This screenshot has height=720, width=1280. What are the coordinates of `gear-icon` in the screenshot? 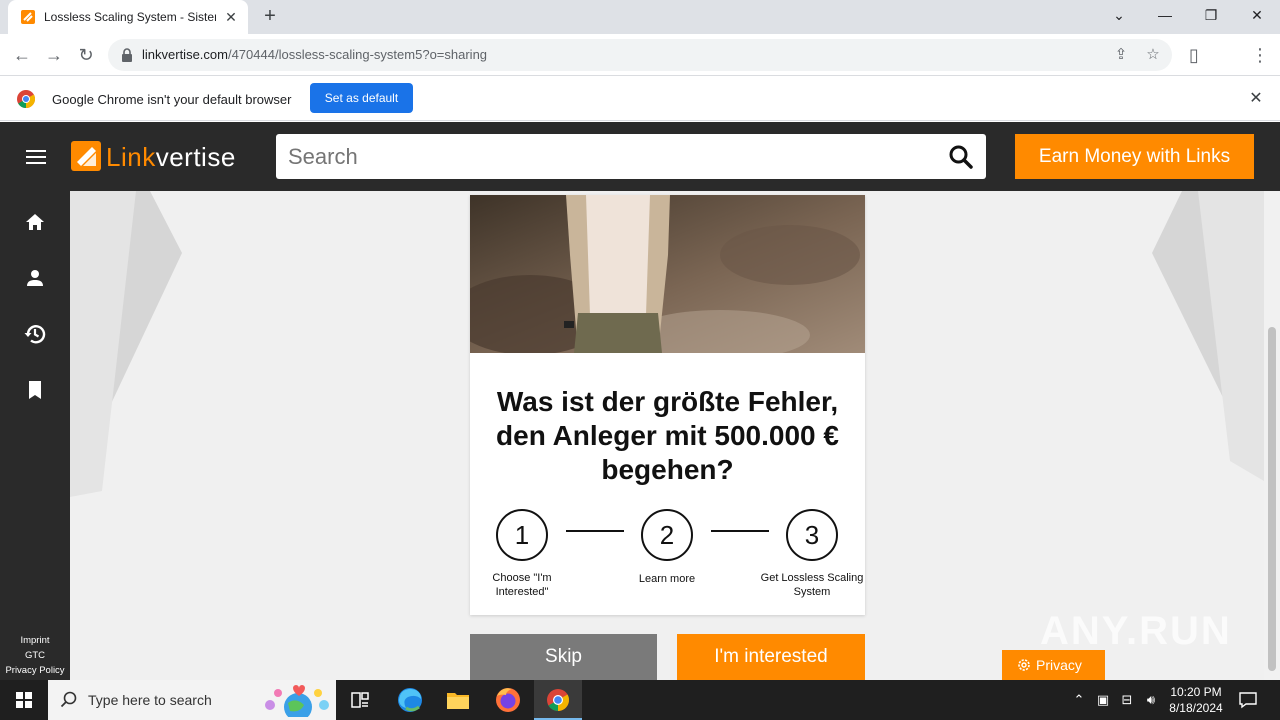 It's located at (1024, 665).